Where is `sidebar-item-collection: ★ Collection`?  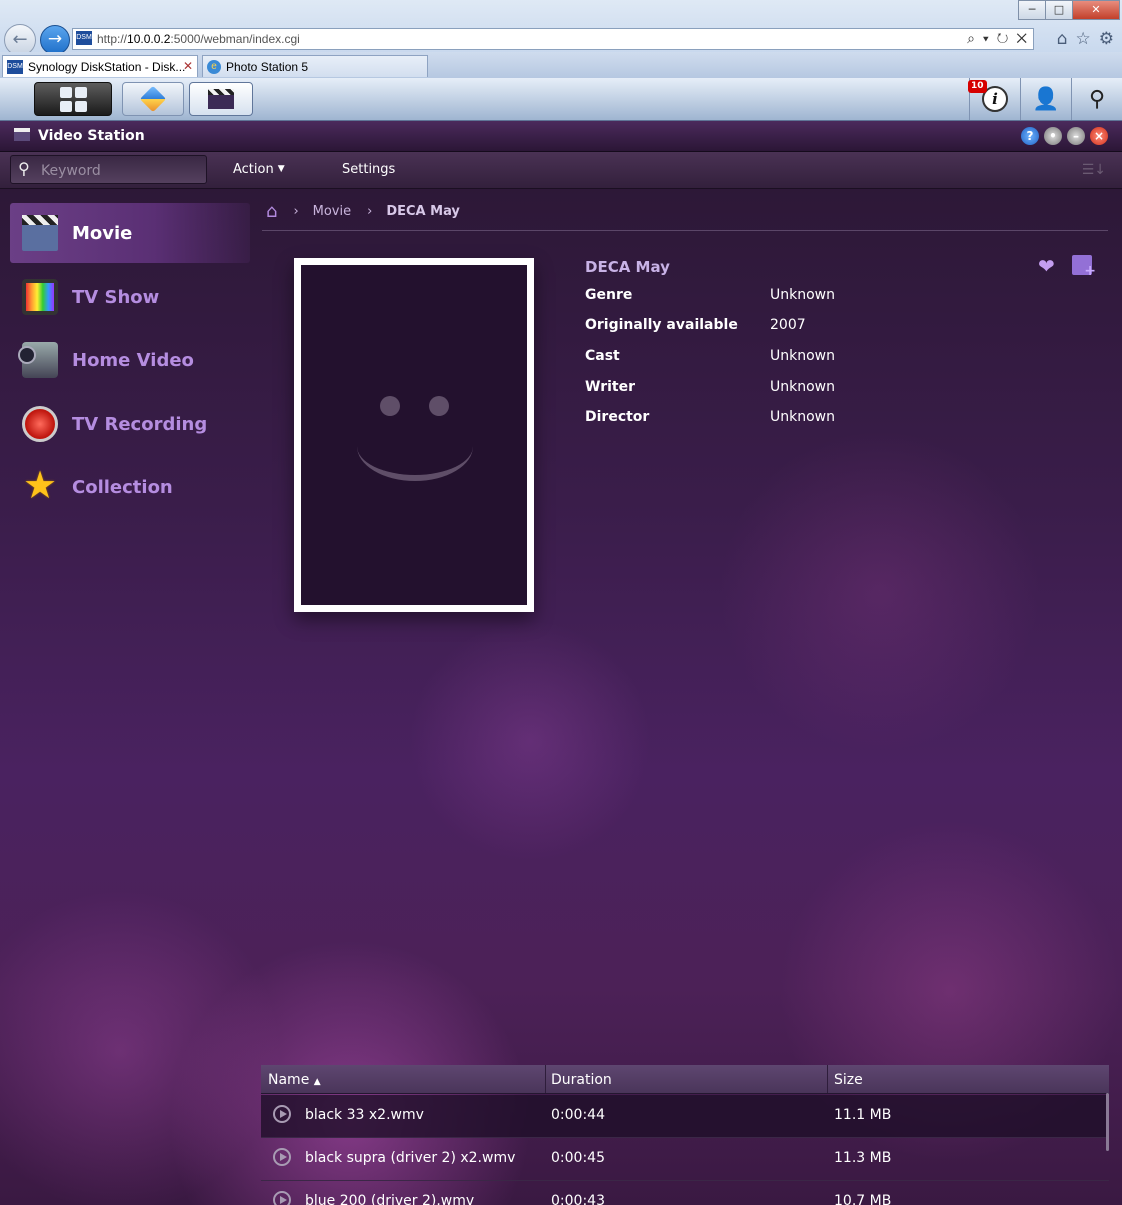 sidebar-item-collection: ★ Collection is located at coordinates (130, 487).